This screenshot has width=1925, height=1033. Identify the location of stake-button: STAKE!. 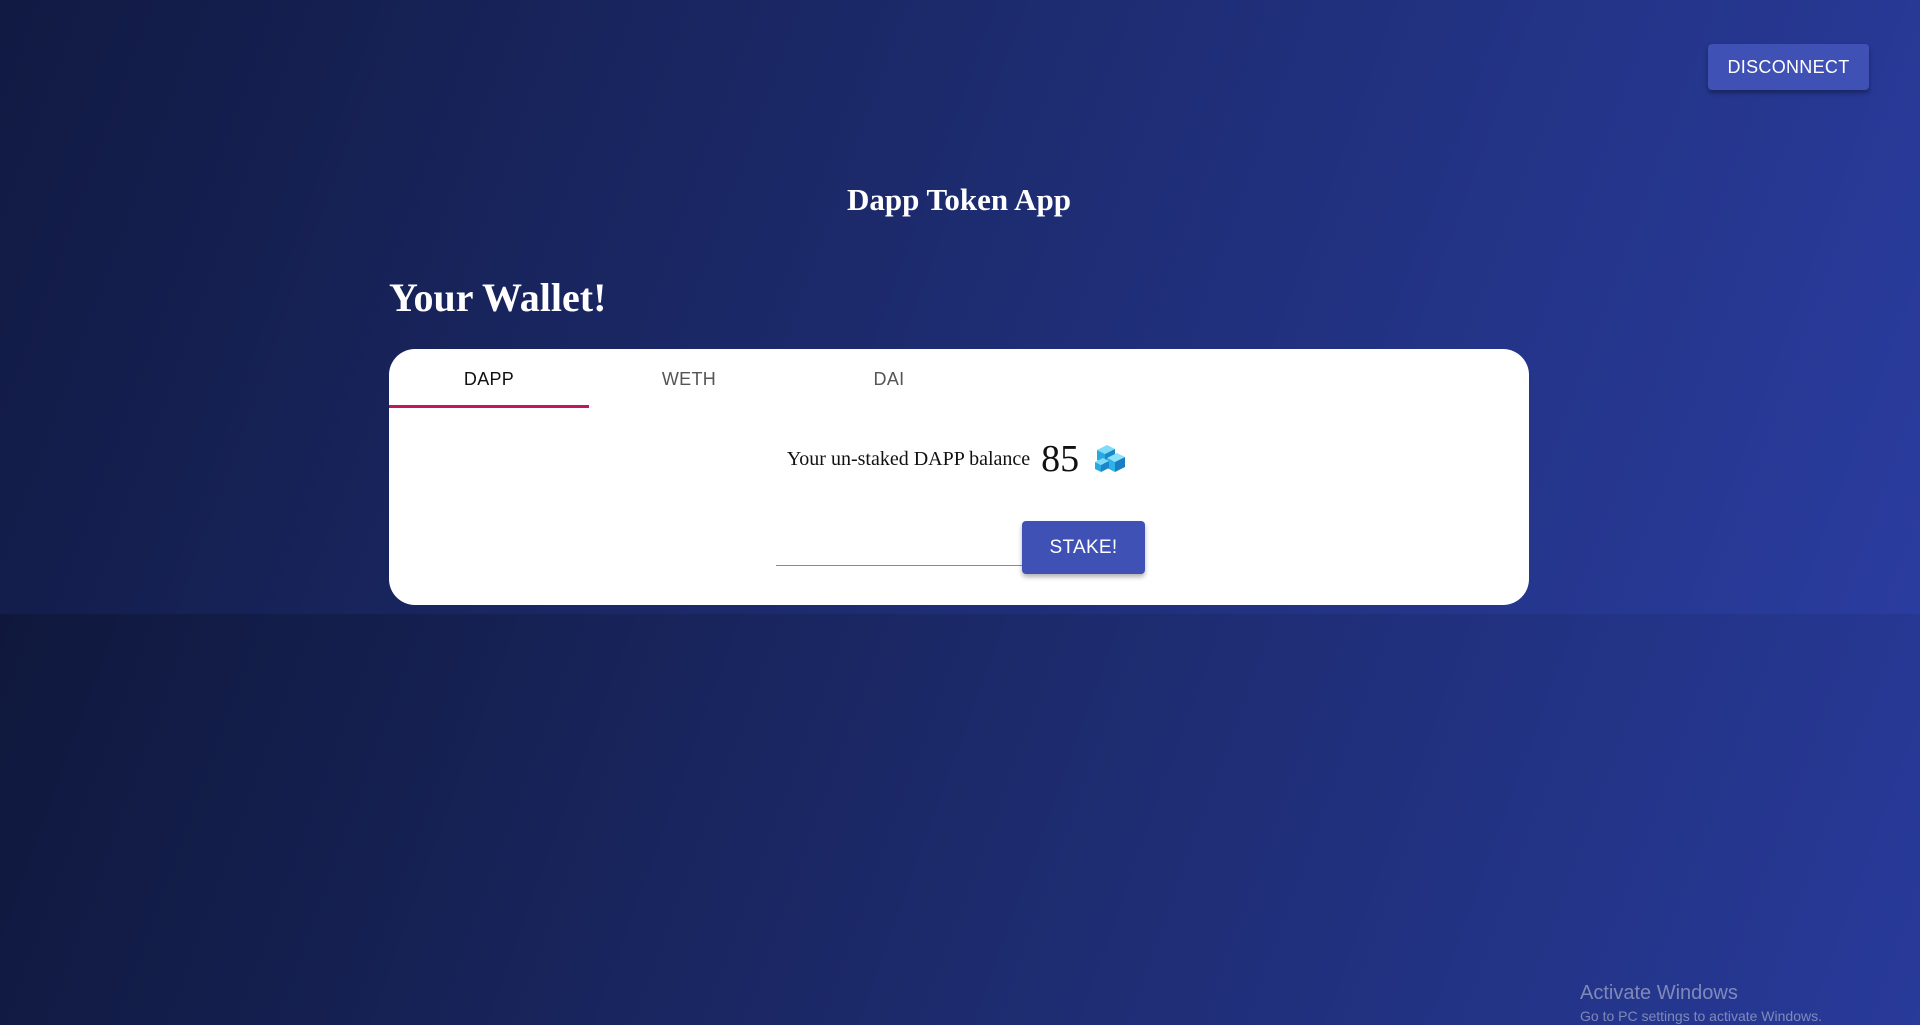
(1083, 547).